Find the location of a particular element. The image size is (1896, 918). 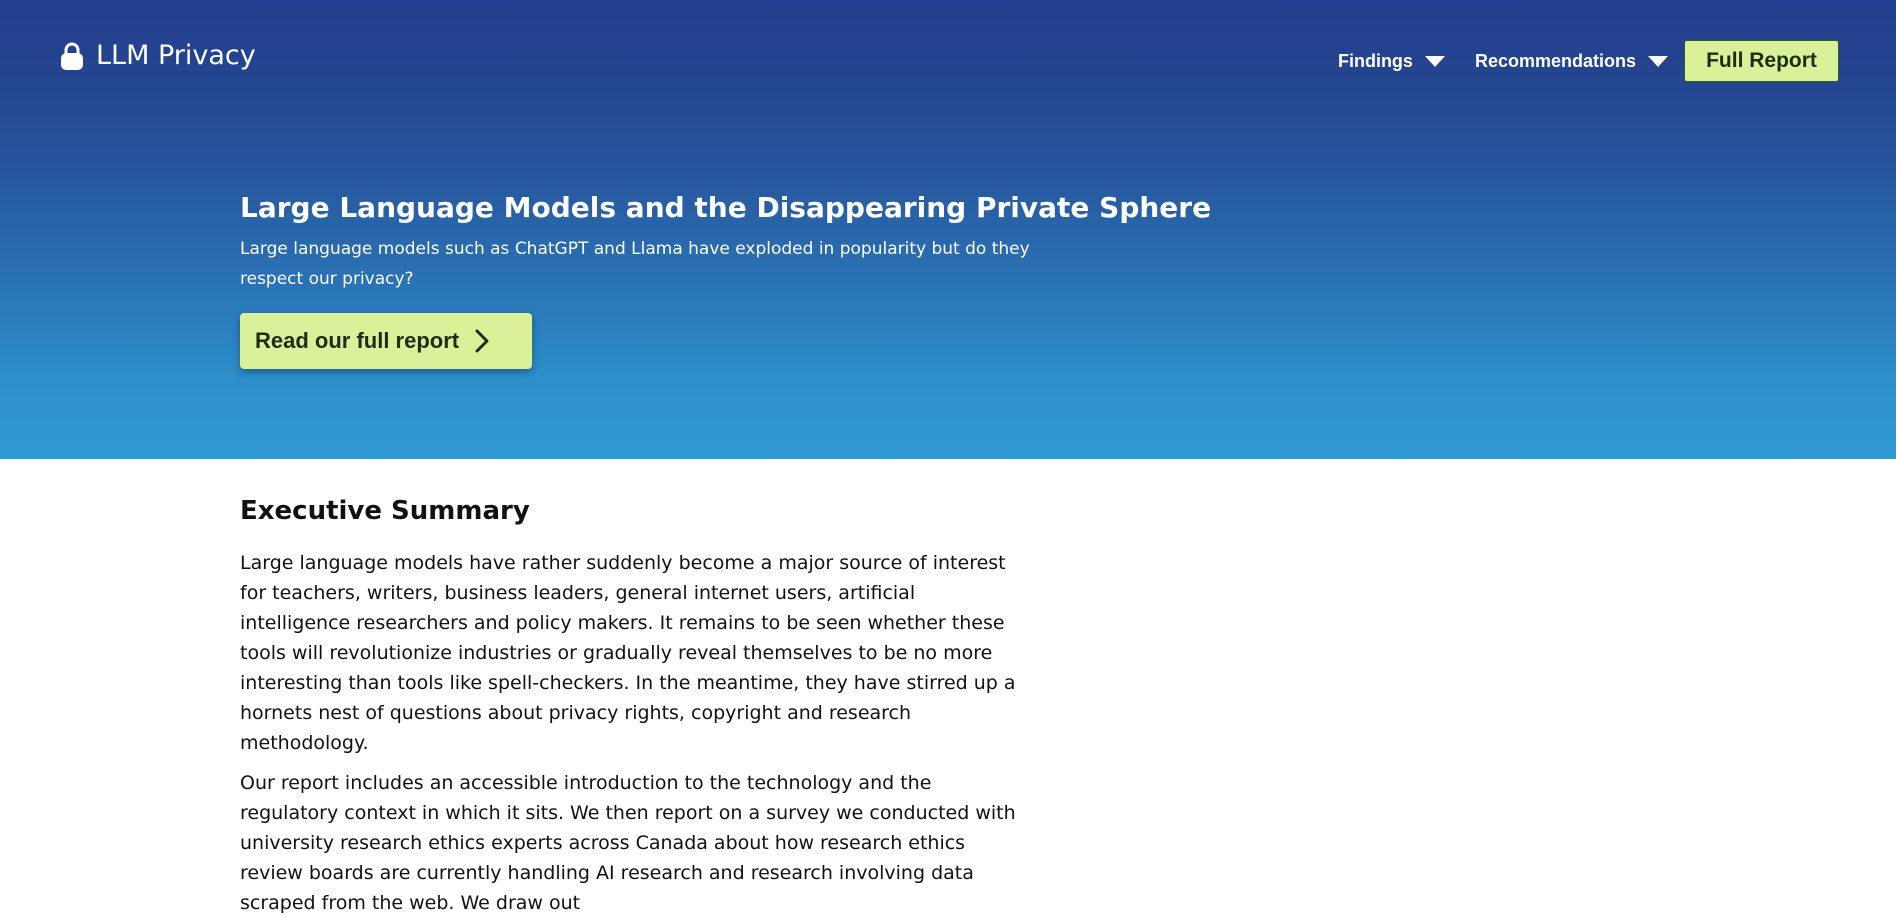

section-heading: Executive Summary is located at coordinates (385, 511).